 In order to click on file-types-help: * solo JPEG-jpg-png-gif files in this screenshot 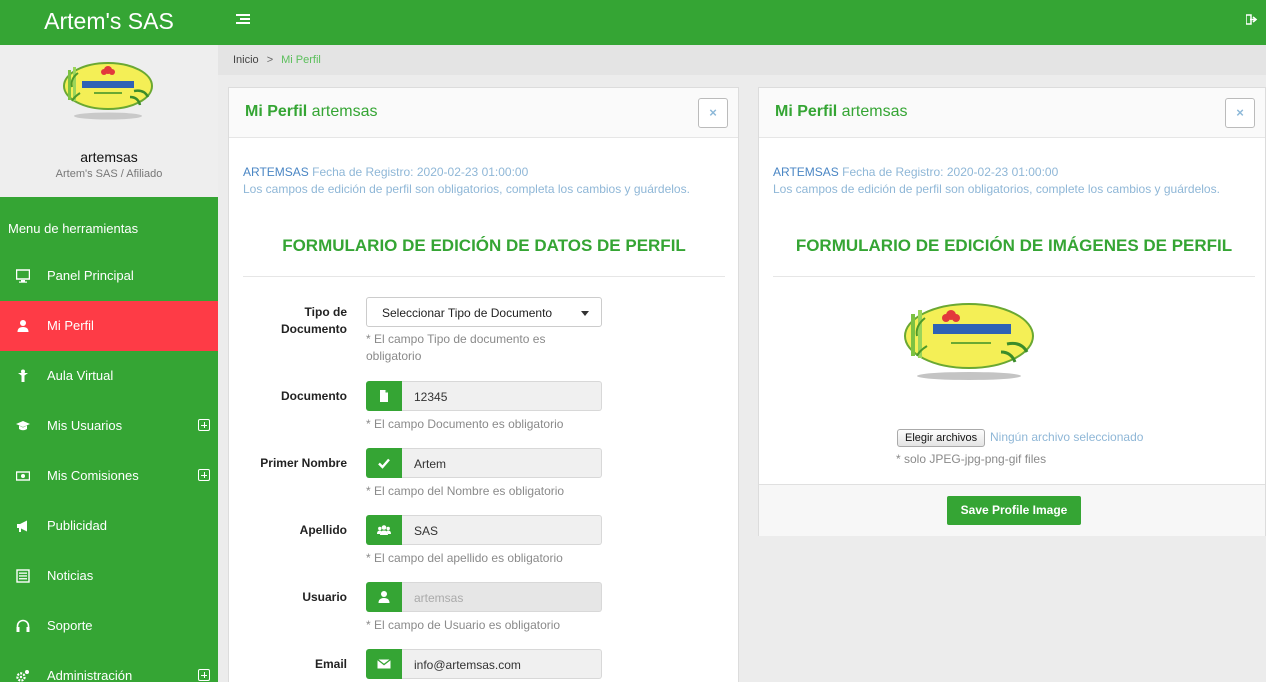, I will do `click(971, 459)`.